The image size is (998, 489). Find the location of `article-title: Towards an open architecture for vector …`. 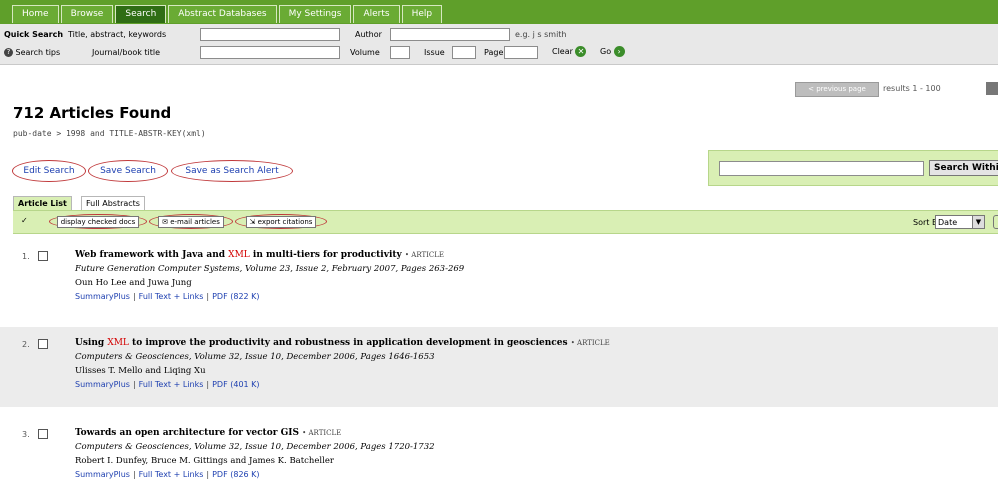

article-title: Towards an open architecture for vector … is located at coordinates (208, 433).